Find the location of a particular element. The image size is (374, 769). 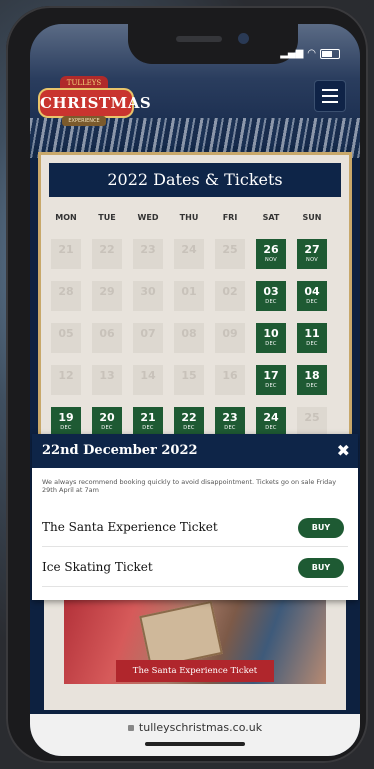

modal-header: 22nd December 2022 ✖ is located at coordinates (195, 451).